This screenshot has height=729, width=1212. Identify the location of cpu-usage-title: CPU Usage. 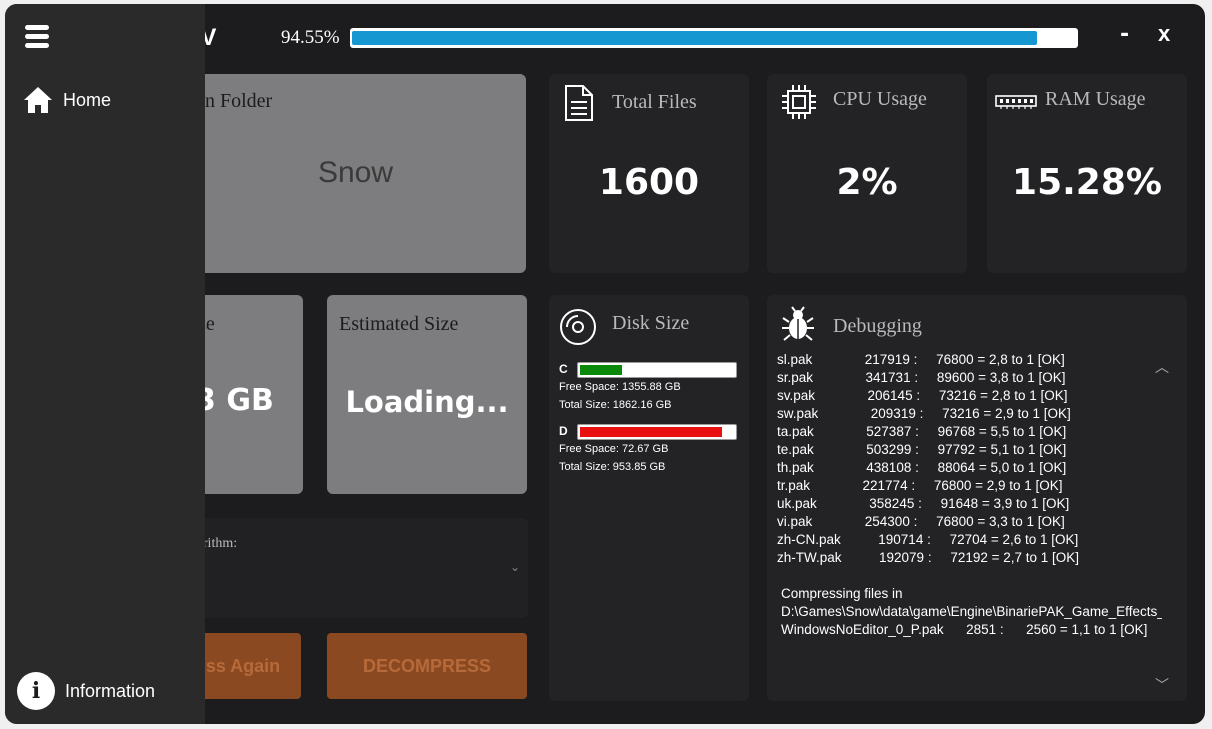
(880, 99).